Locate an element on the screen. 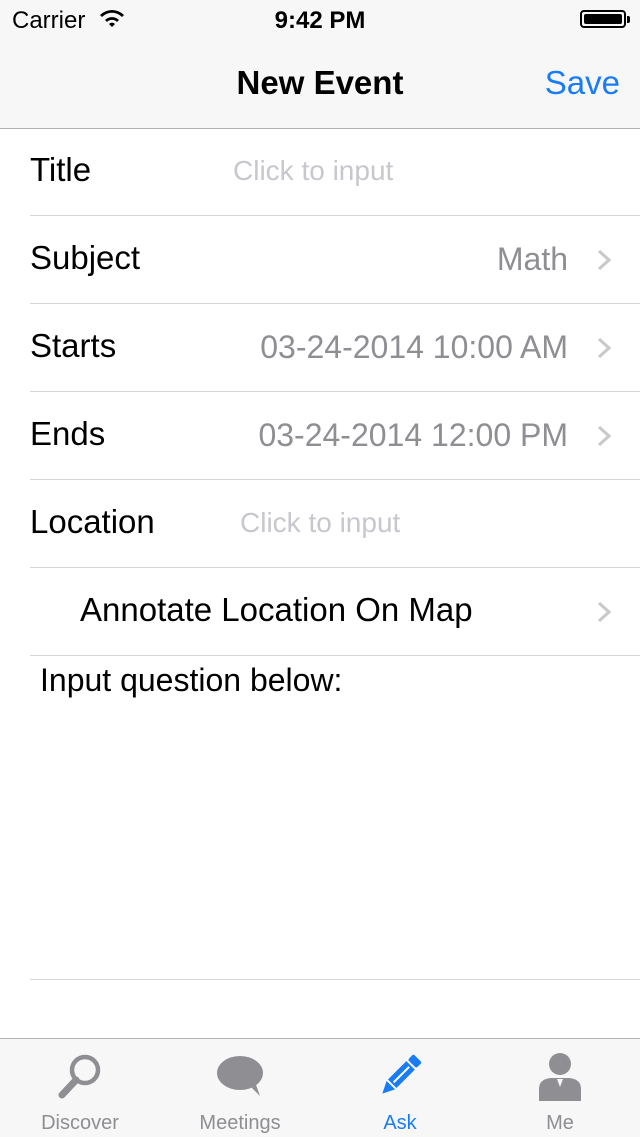 Image resolution: width=640 pixels, height=1137 pixels. title-row: Title Click to input is located at coordinates (335, 172).